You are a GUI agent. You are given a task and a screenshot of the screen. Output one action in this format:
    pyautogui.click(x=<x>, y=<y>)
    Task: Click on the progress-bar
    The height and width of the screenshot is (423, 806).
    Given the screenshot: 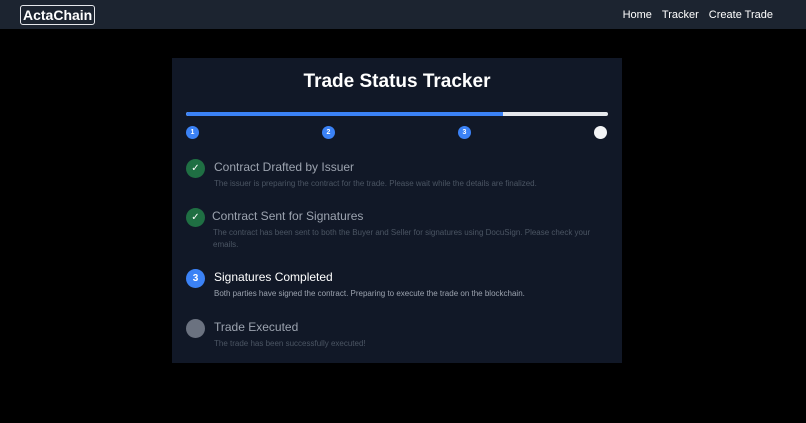 What is the action you would take?
    pyautogui.click(x=397, y=114)
    